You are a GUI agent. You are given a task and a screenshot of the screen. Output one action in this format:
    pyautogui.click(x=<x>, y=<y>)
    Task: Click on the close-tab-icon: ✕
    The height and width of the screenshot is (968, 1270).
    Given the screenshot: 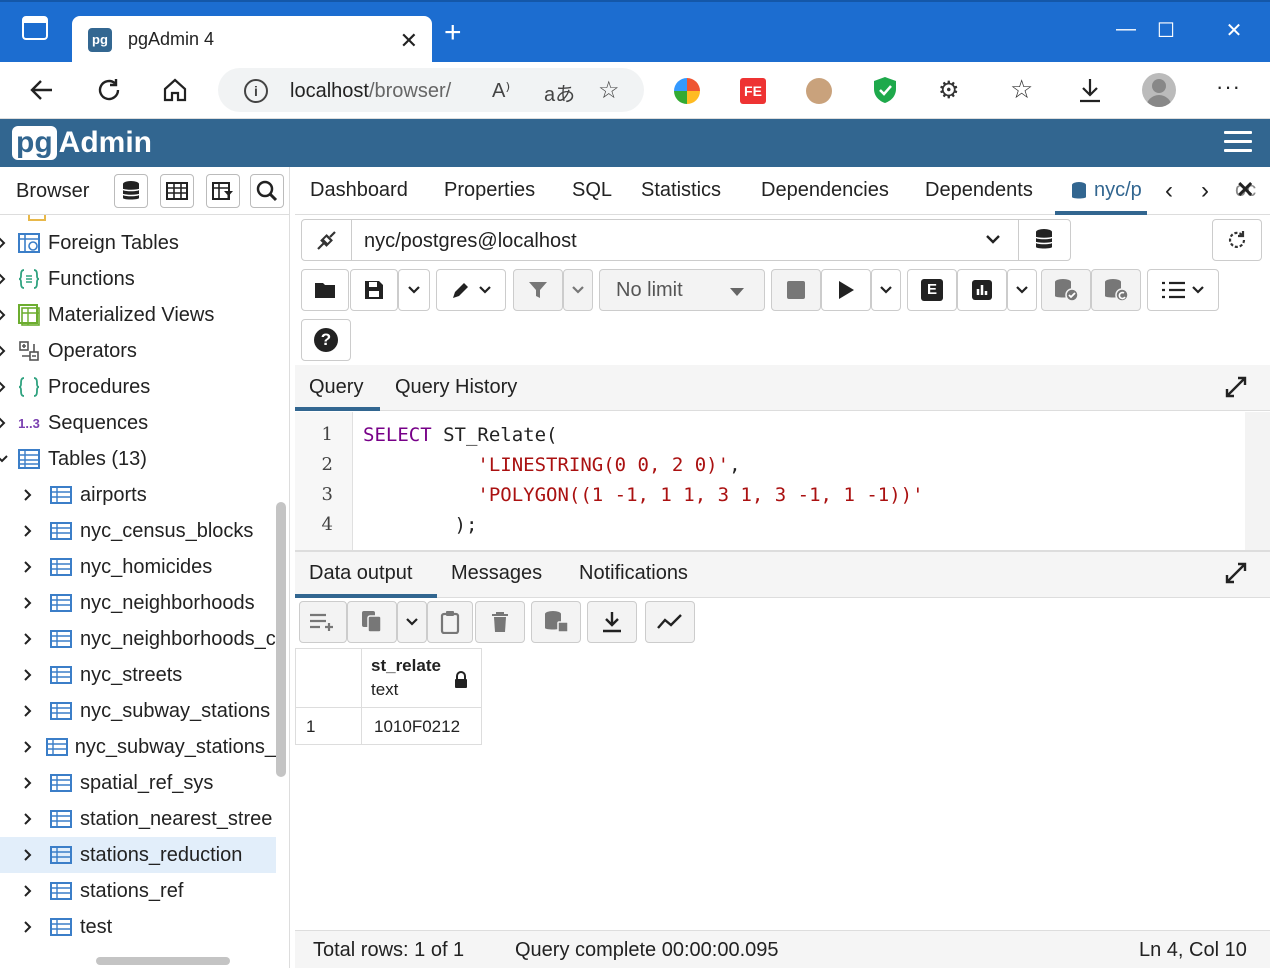 What is the action you would take?
    pyautogui.click(x=1245, y=190)
    